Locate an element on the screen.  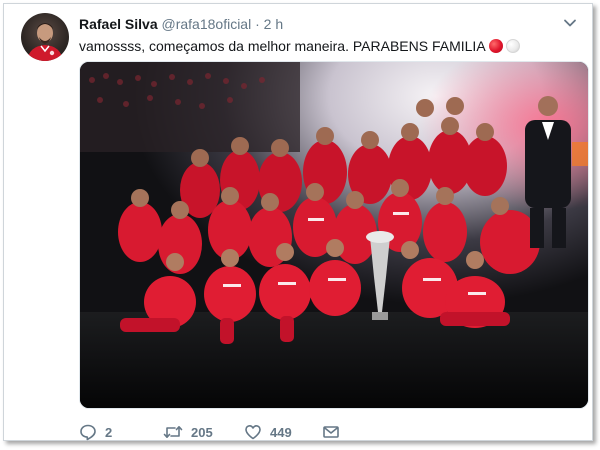
white-circle-emoji is located at coordinates (512, 46).